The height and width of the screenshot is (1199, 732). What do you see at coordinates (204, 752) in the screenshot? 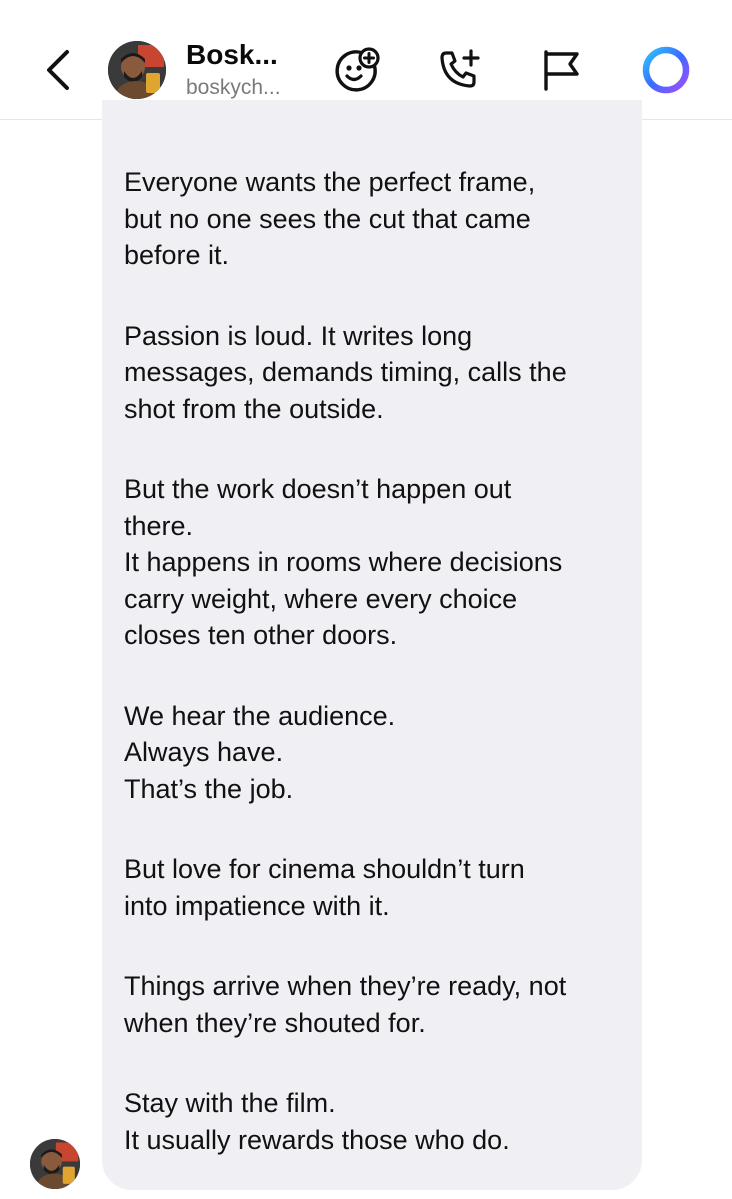
I see `message-line: Always have.` at bounding box center [204, 752].